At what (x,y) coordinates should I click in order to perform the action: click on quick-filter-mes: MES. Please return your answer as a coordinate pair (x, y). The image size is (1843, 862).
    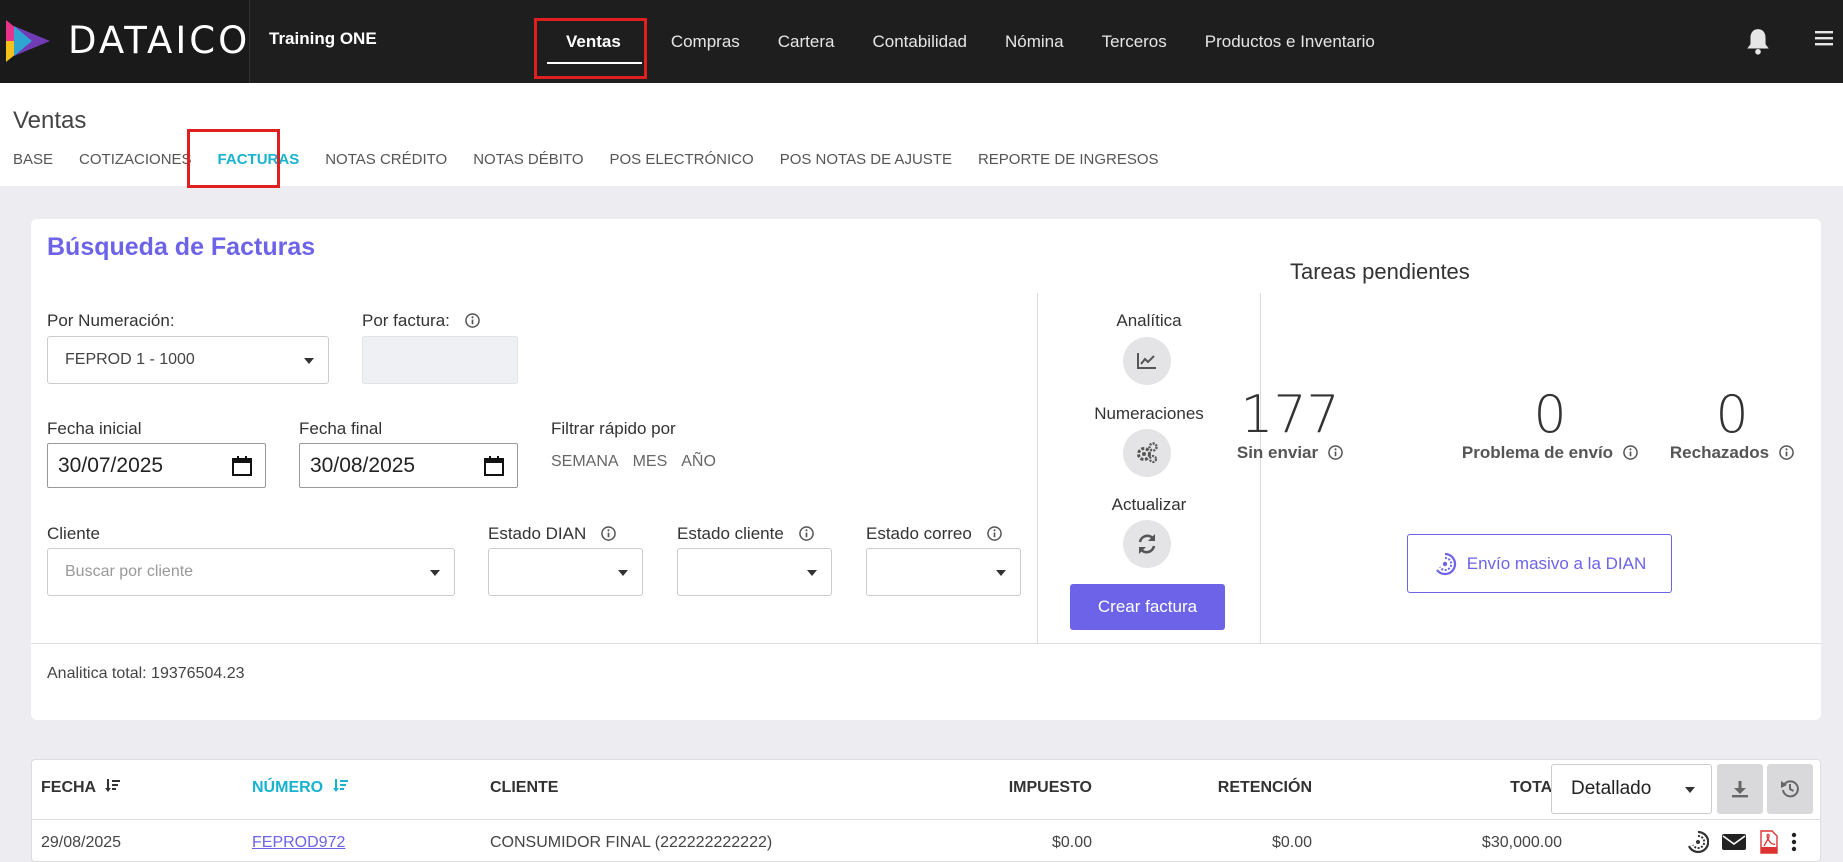
    Looking at the image, I should click on (650, 462).